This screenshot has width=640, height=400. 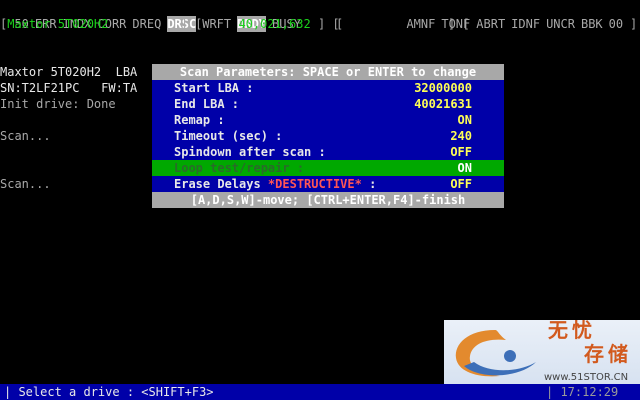 I want to click on flag-uncr: UNCR, so click(x=560, y=24).